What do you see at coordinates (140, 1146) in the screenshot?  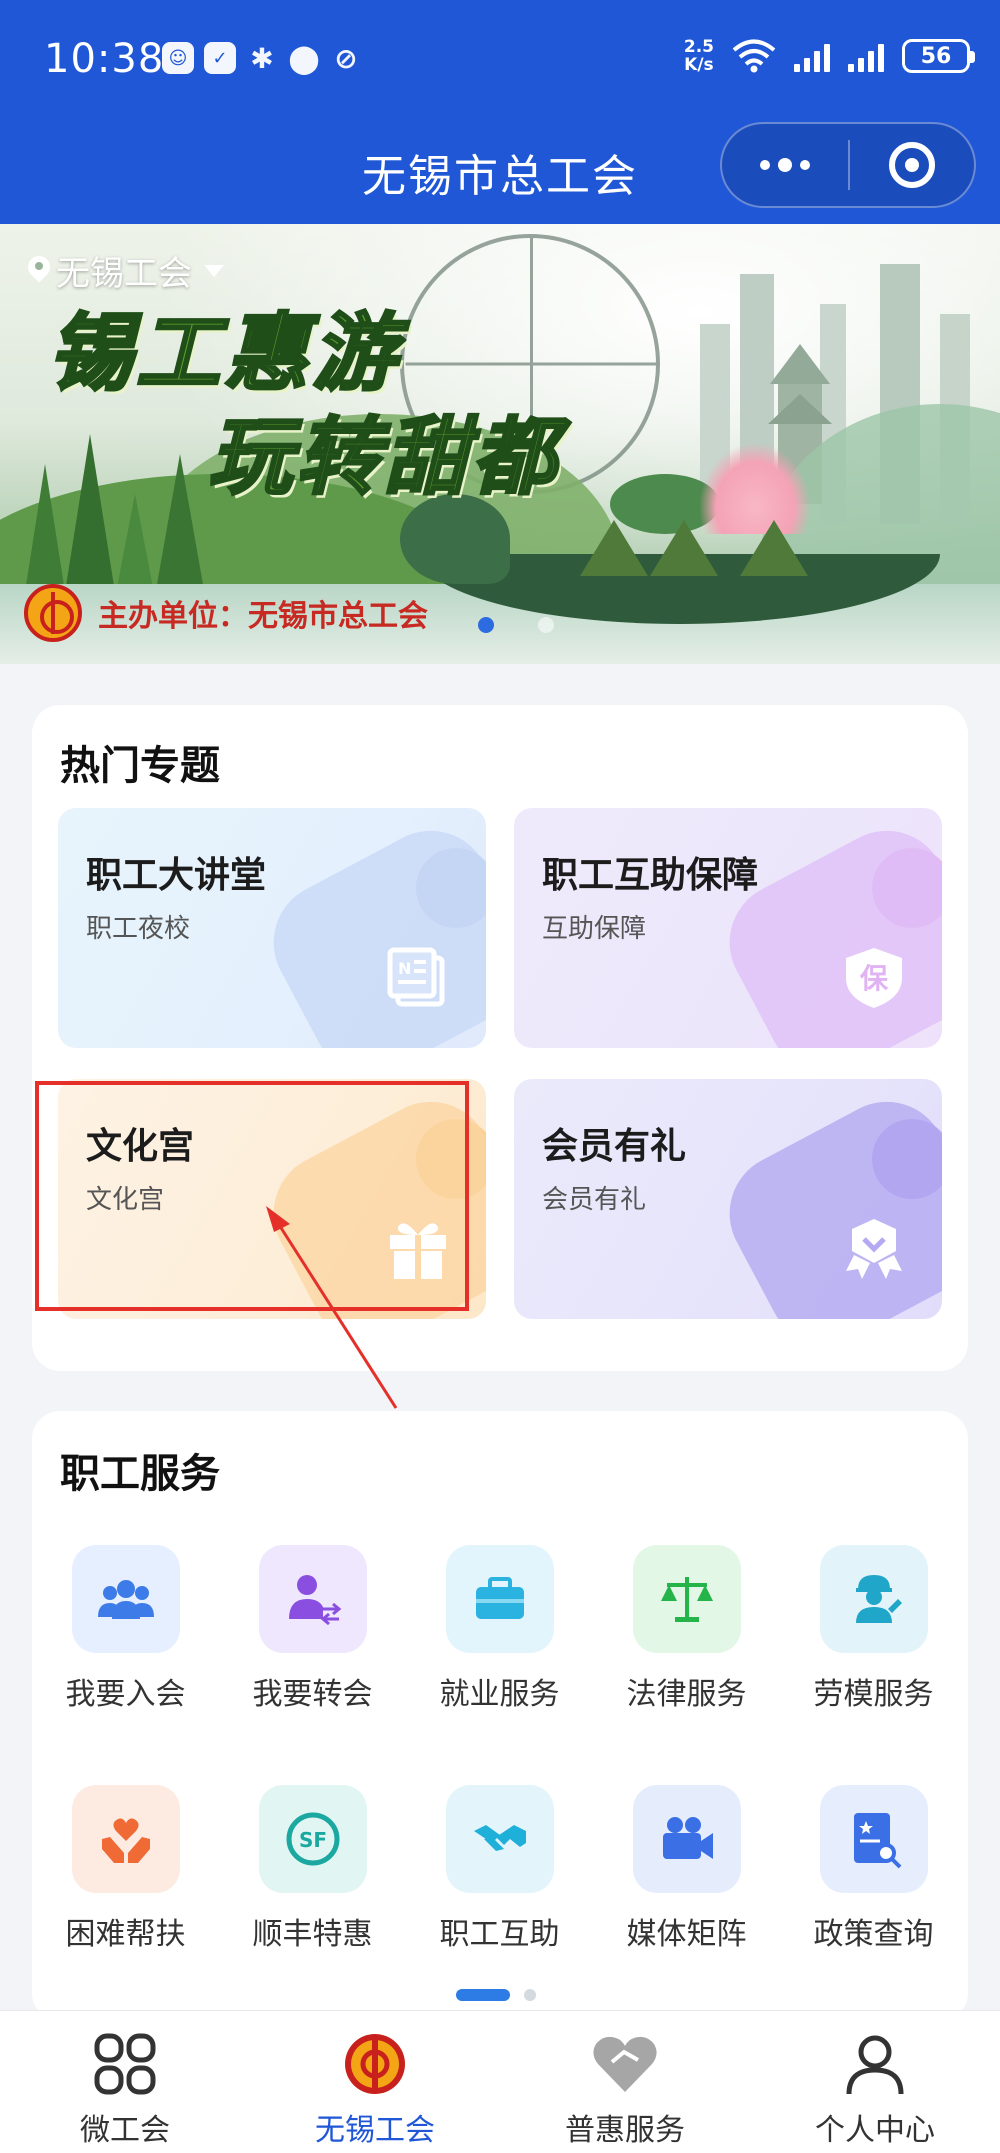 I see `topic-title: 文化宫` at bounding box center [140, 1146].